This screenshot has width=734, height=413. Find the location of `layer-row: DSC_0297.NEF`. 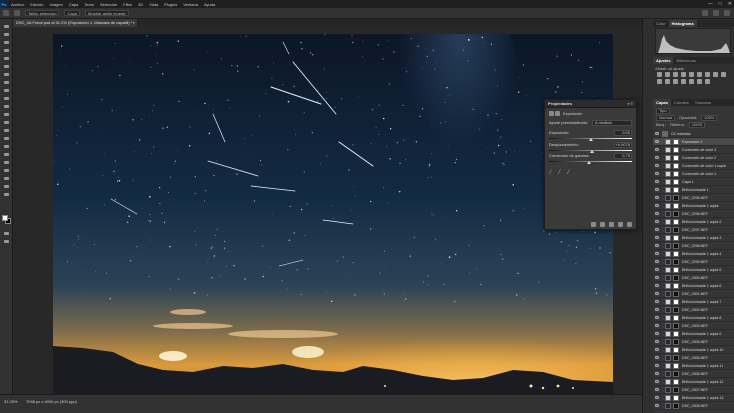

layer-row: DSC_0297.NEF is located at coordinates (693, 230).